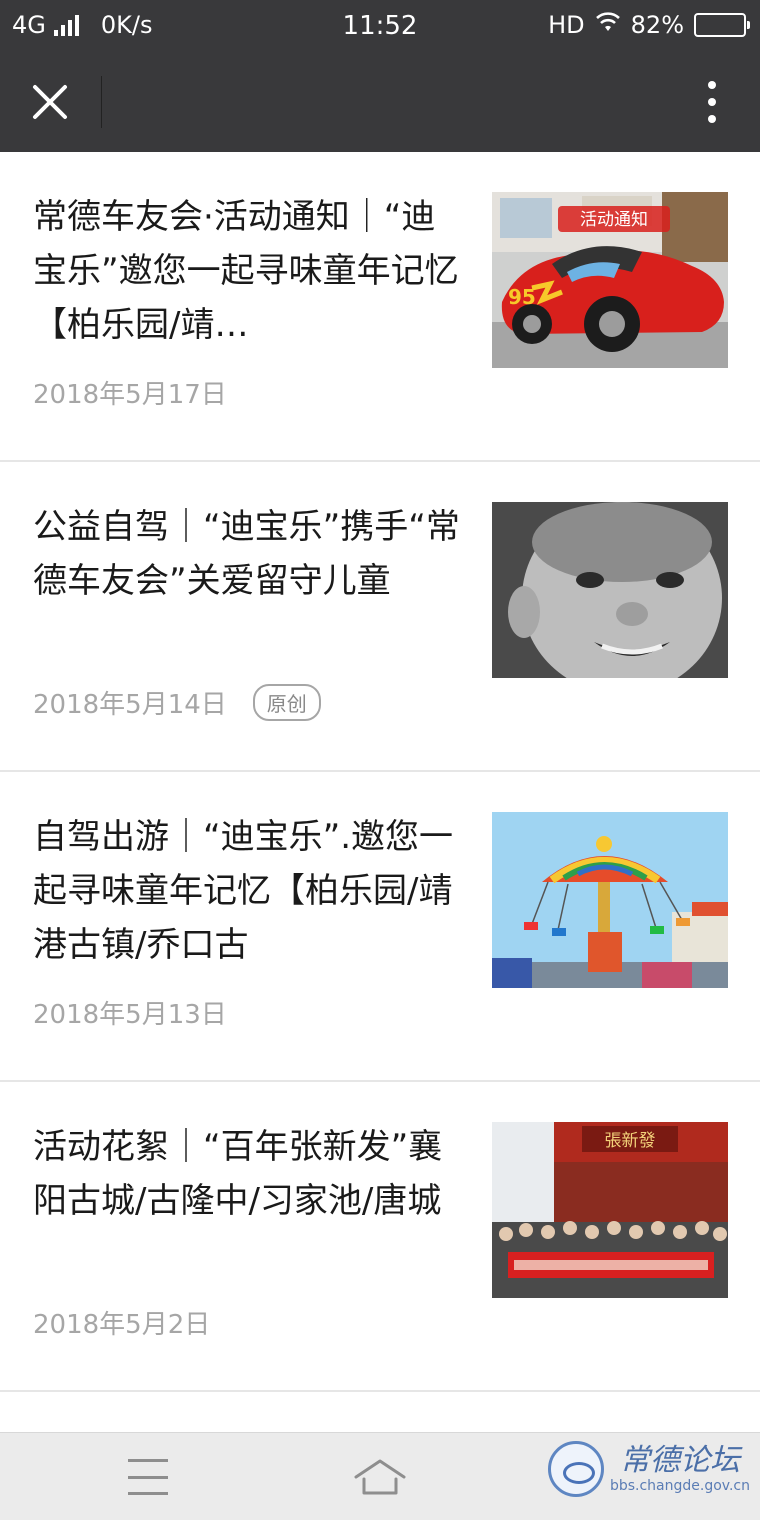  I want to click on watermark-url: bbs.changde.gov.cn, so click(679, 1486).